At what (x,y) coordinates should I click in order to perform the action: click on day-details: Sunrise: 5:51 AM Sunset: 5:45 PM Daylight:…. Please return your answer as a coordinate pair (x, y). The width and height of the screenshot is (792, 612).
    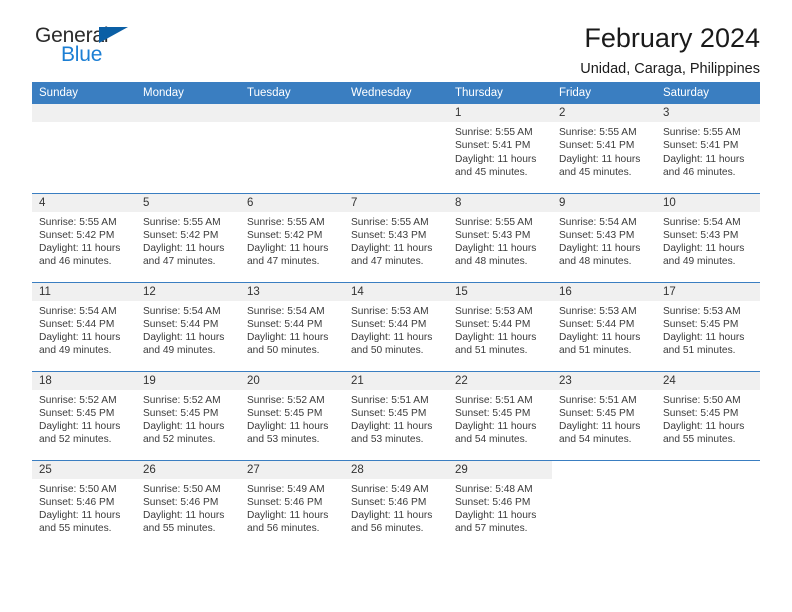
    Looking at the image, I should click on (604, 418).